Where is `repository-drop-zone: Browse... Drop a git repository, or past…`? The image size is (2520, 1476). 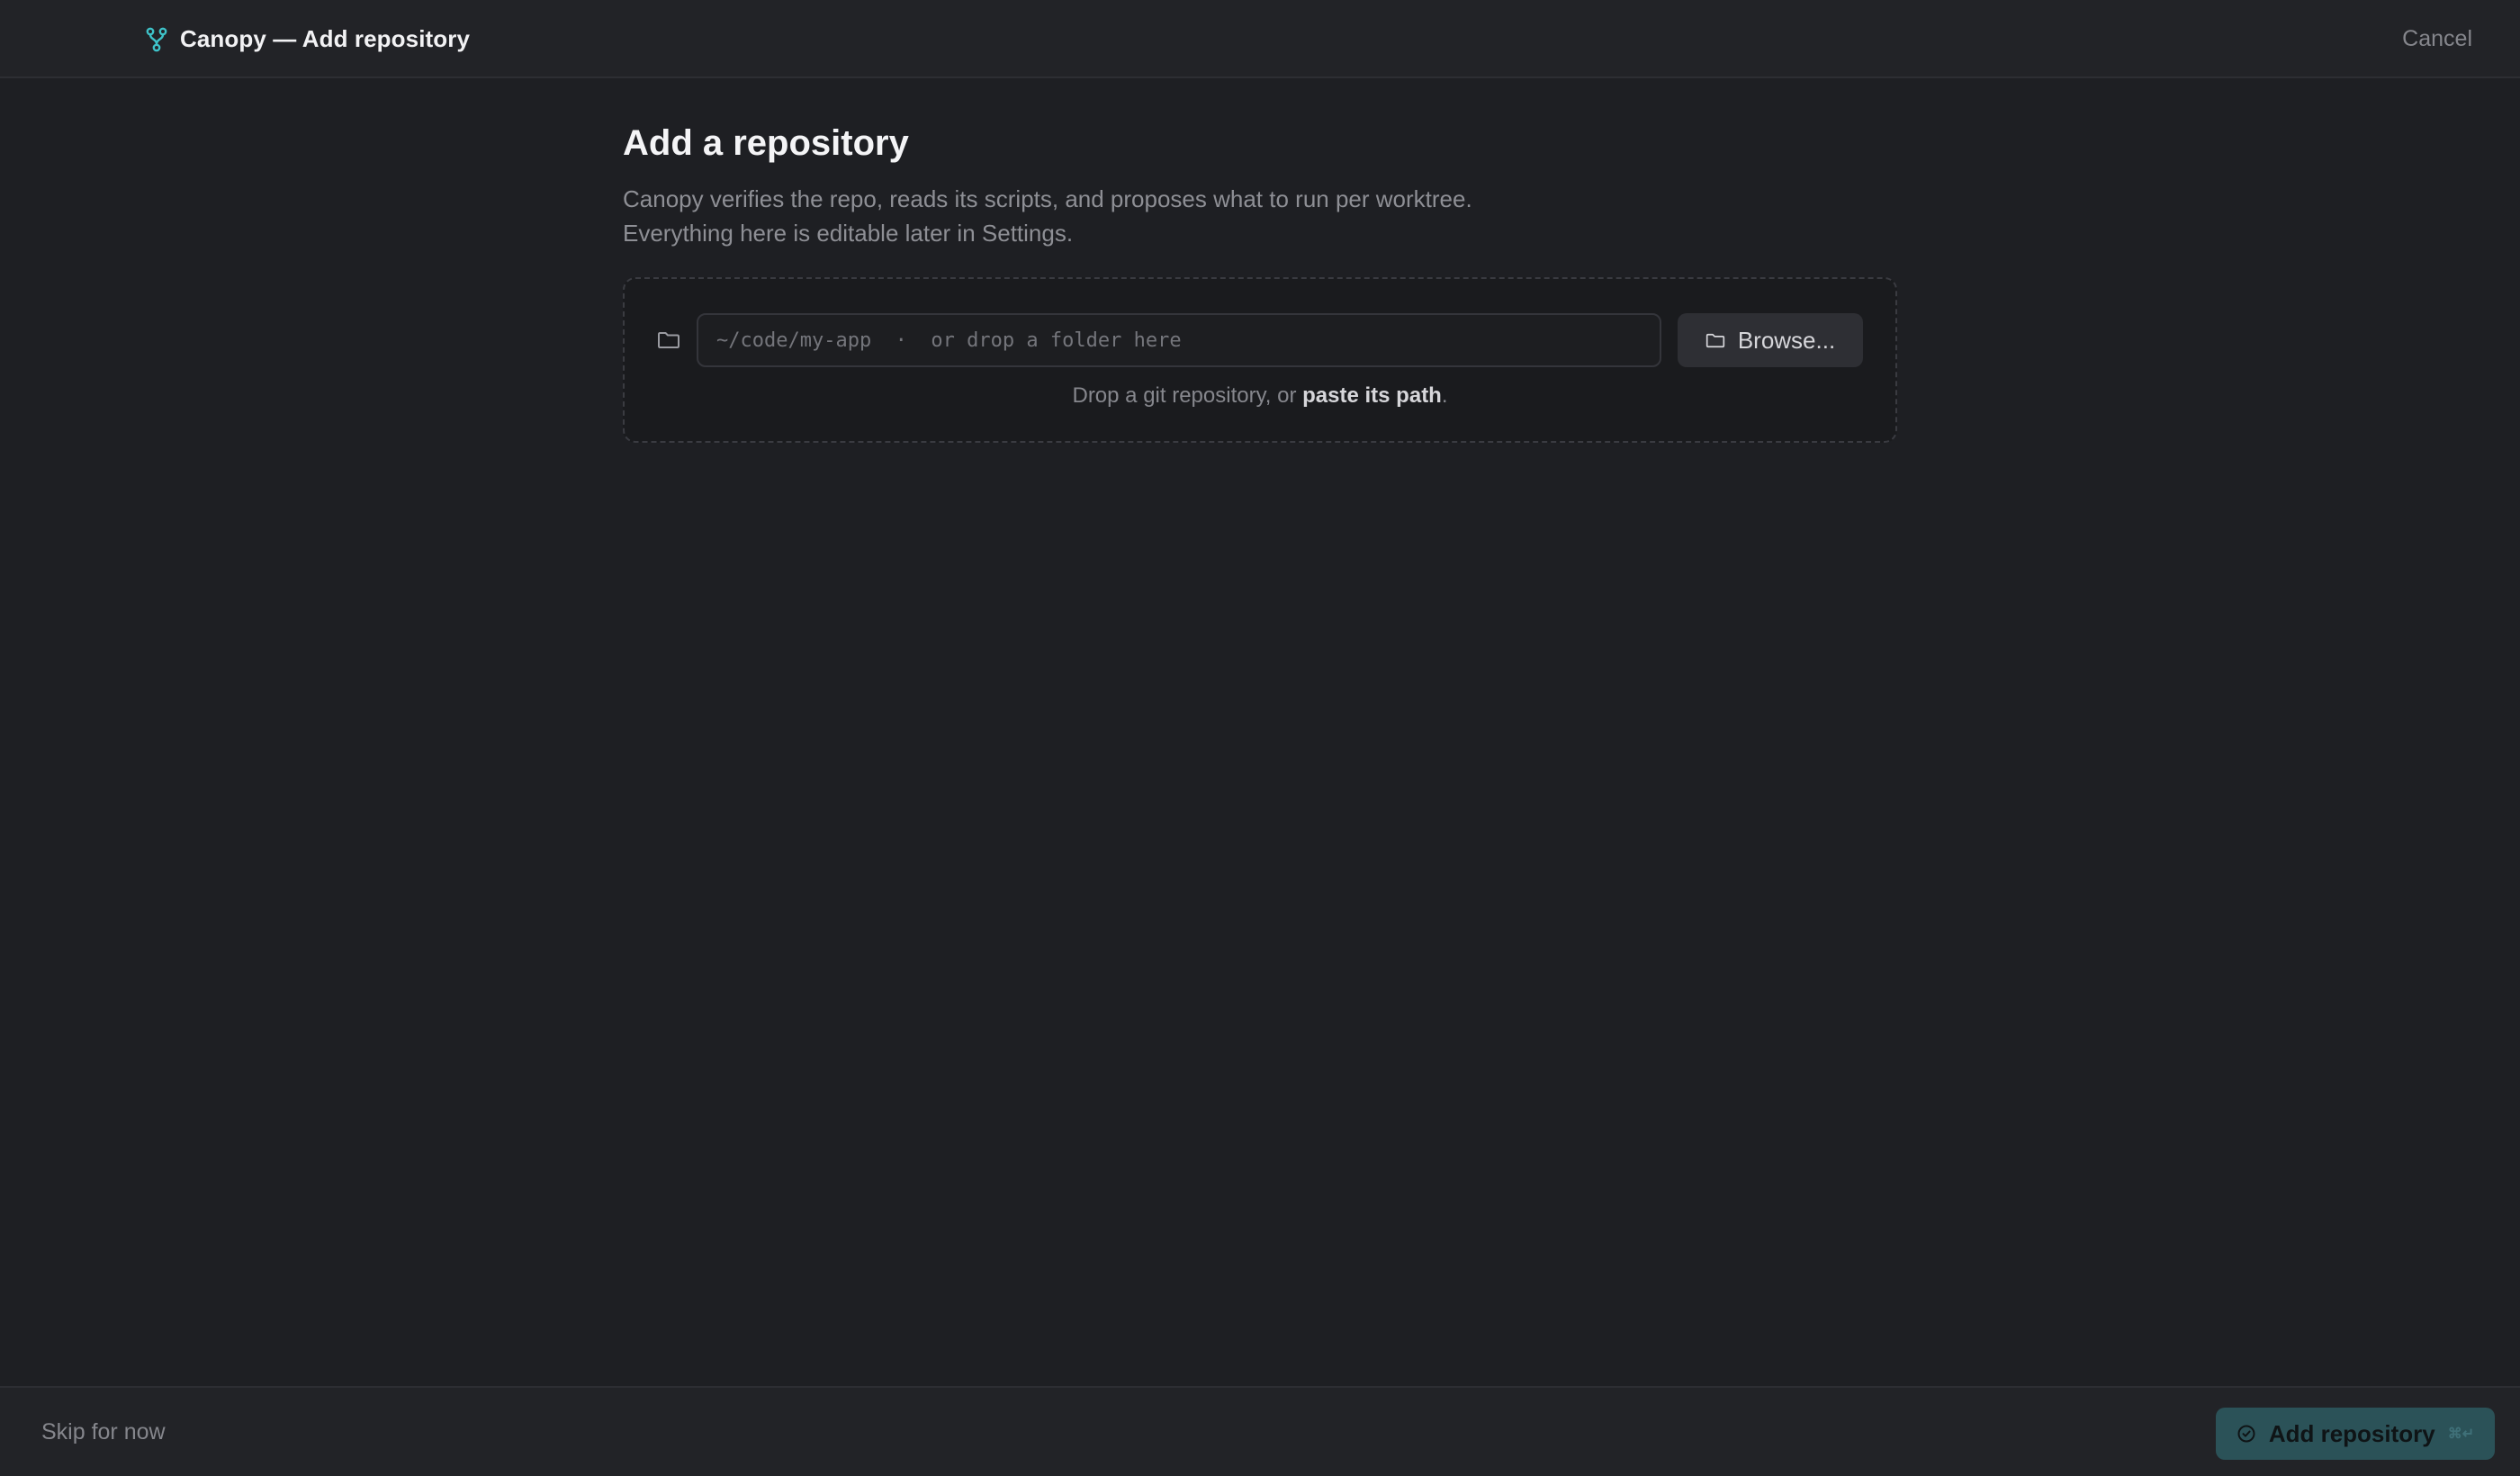
repository-drop-zone: Browse... Drop a git repository, or past… is located at coordinates (1260, 360).